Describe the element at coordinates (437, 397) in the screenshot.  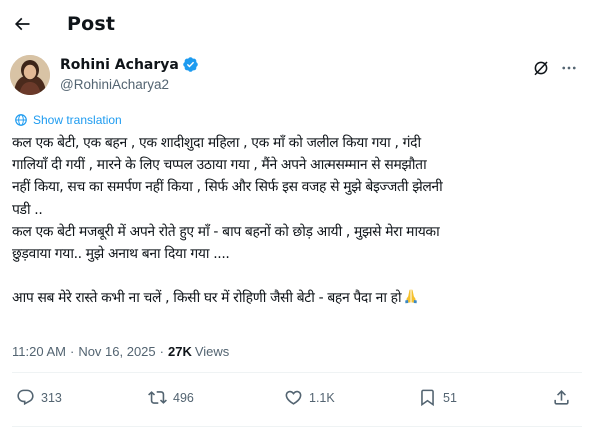
I see `bookmark-button: 51` at that location.